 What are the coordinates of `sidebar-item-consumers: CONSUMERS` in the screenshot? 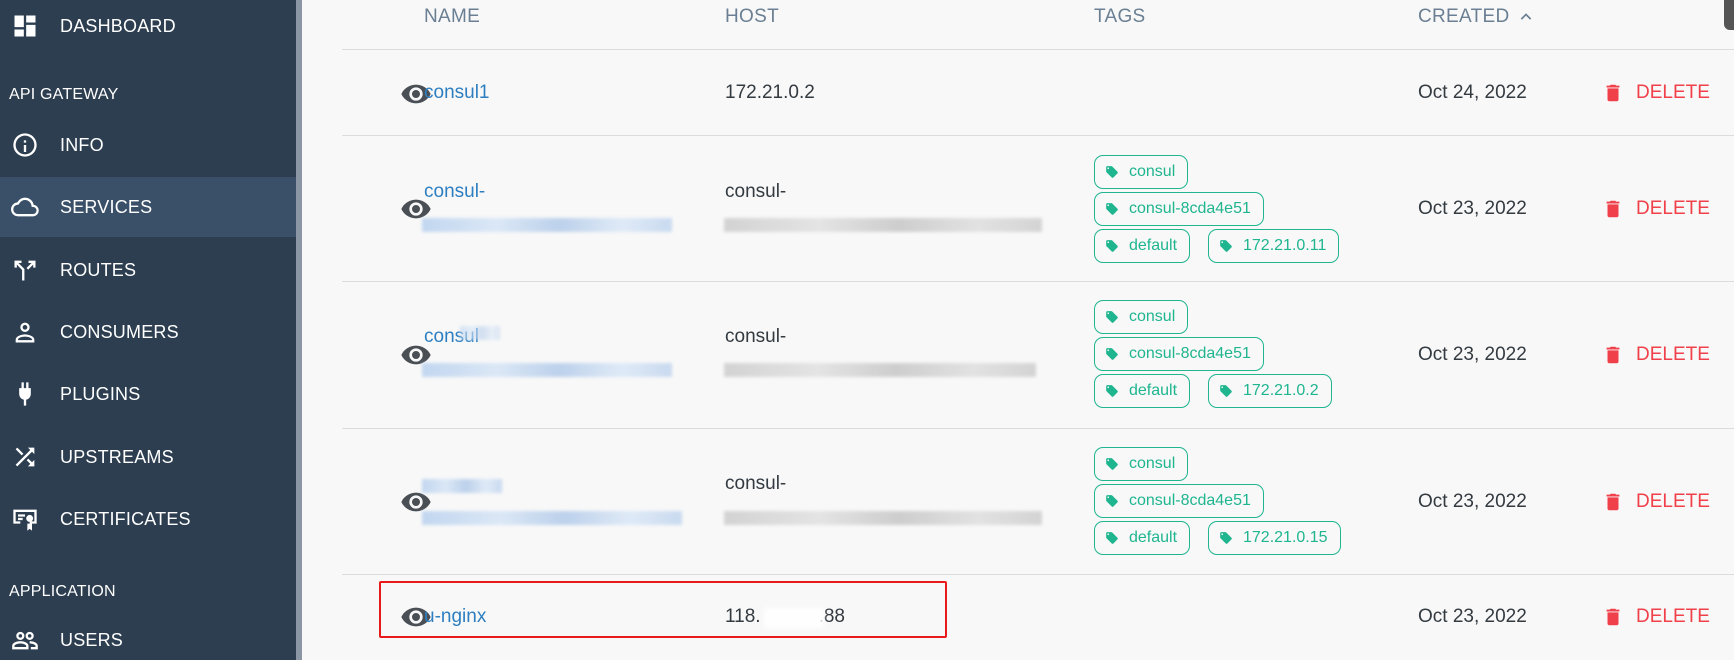 It's located at (148, 332).